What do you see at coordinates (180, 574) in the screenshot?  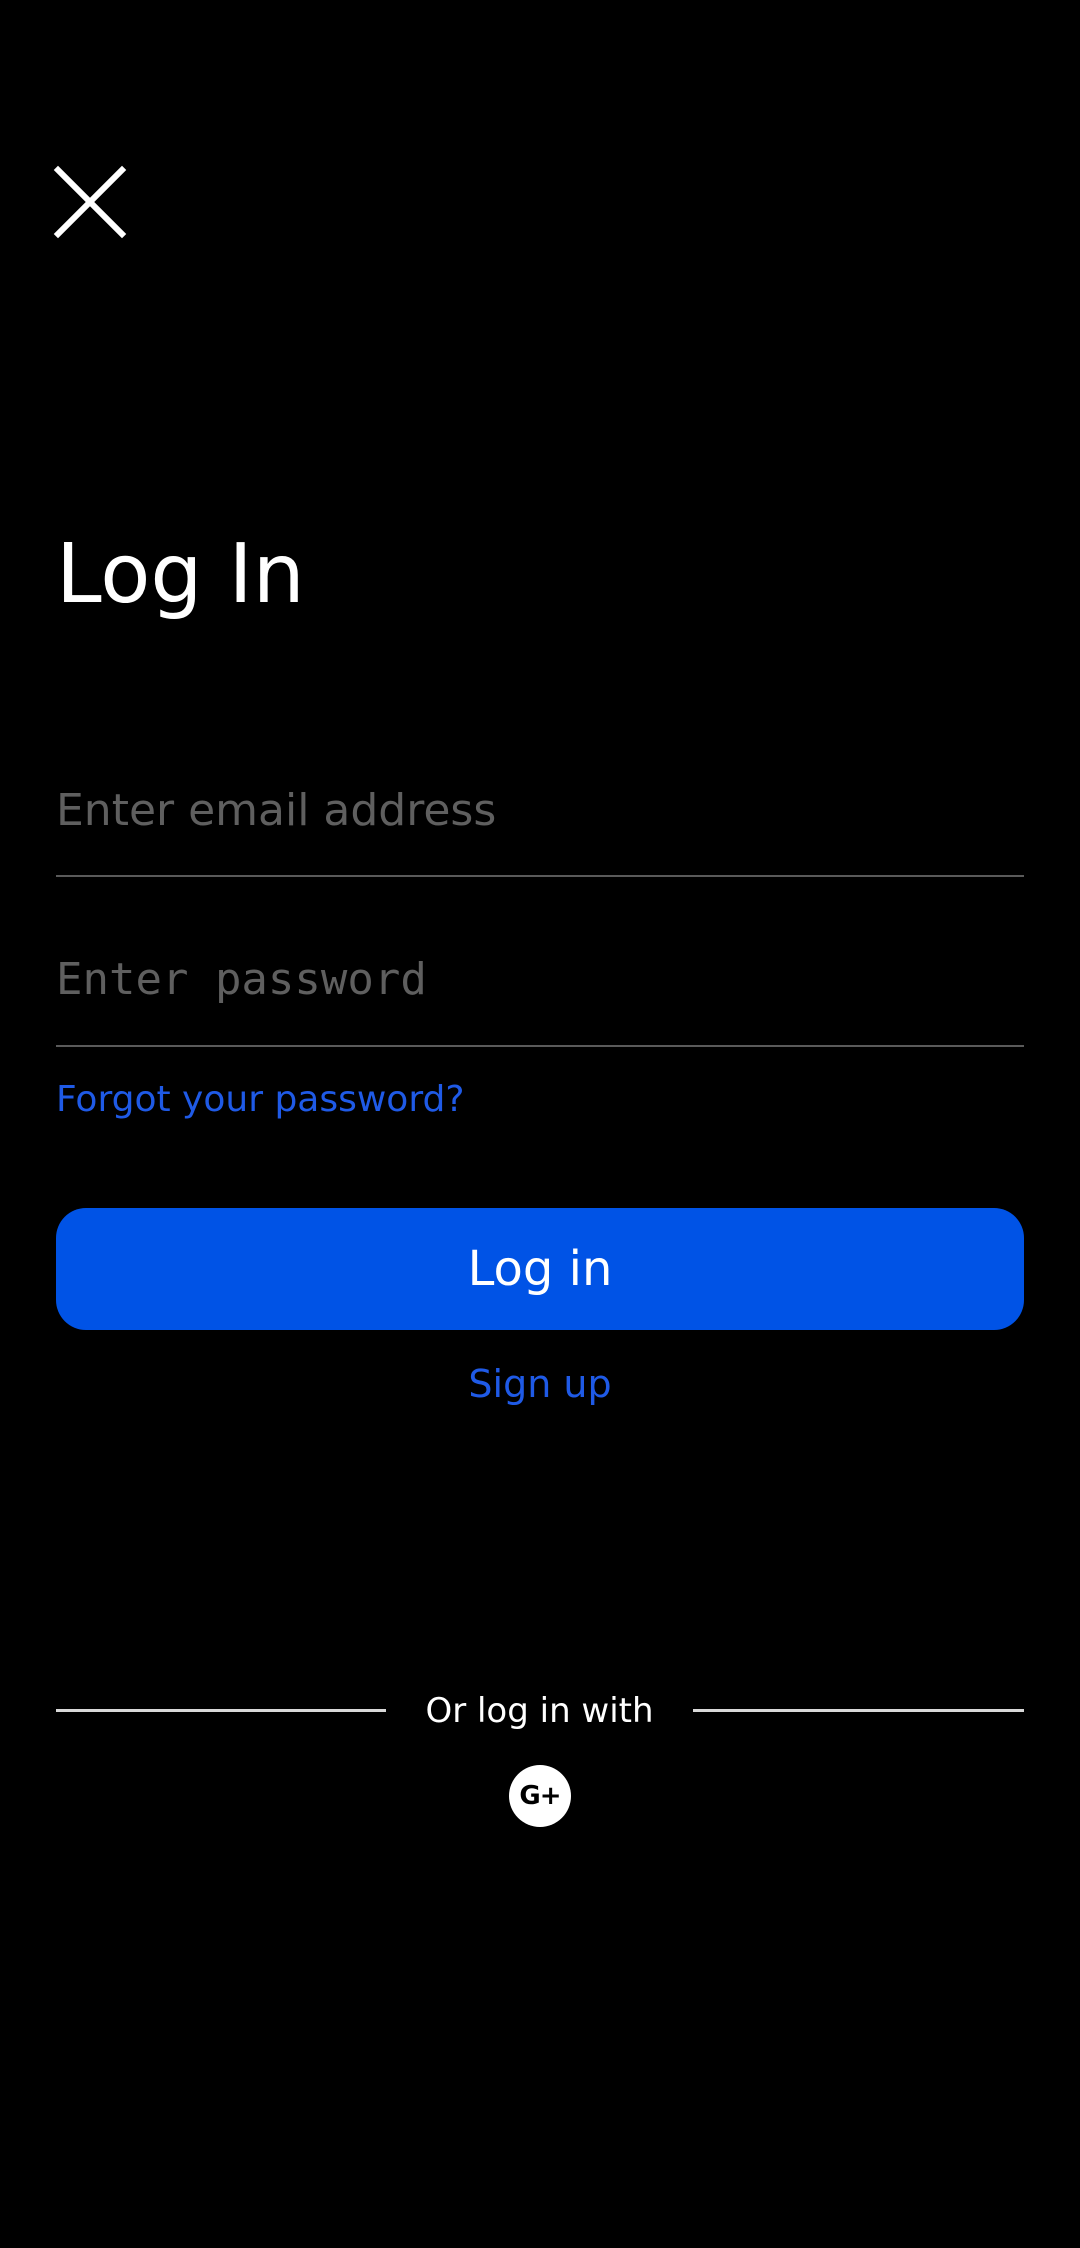 I see `page-title: Log In` at bounding box center [180, 574].